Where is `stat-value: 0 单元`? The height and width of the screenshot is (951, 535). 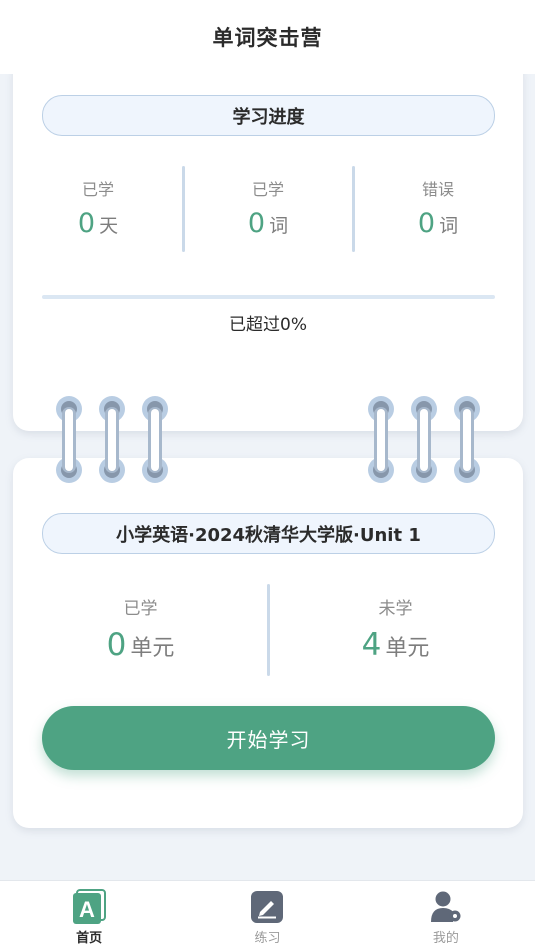 stat-value: 0 单元 is located at coordinates (141, 645).